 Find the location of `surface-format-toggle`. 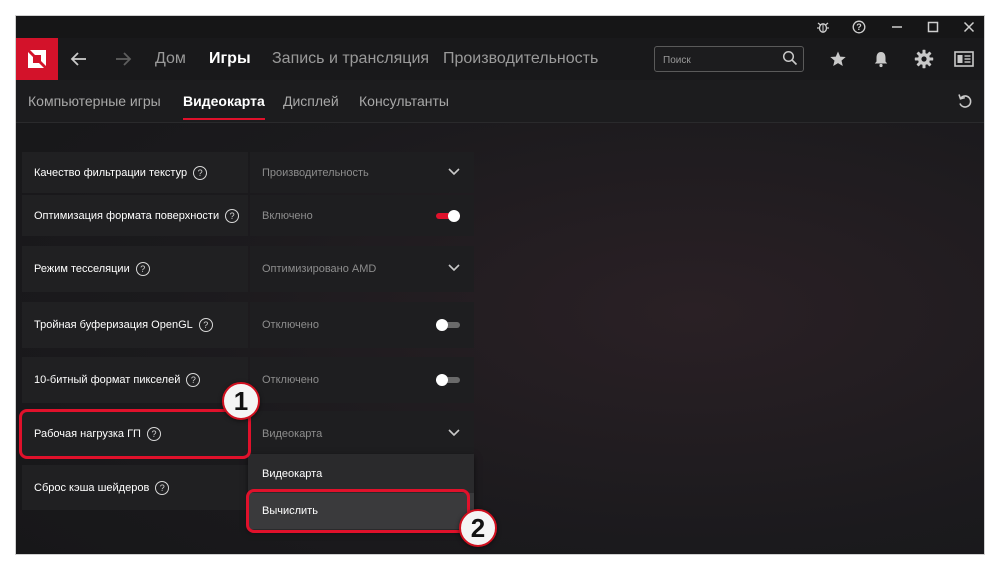

surface-format-toggle is located at coordinates (448, 215).